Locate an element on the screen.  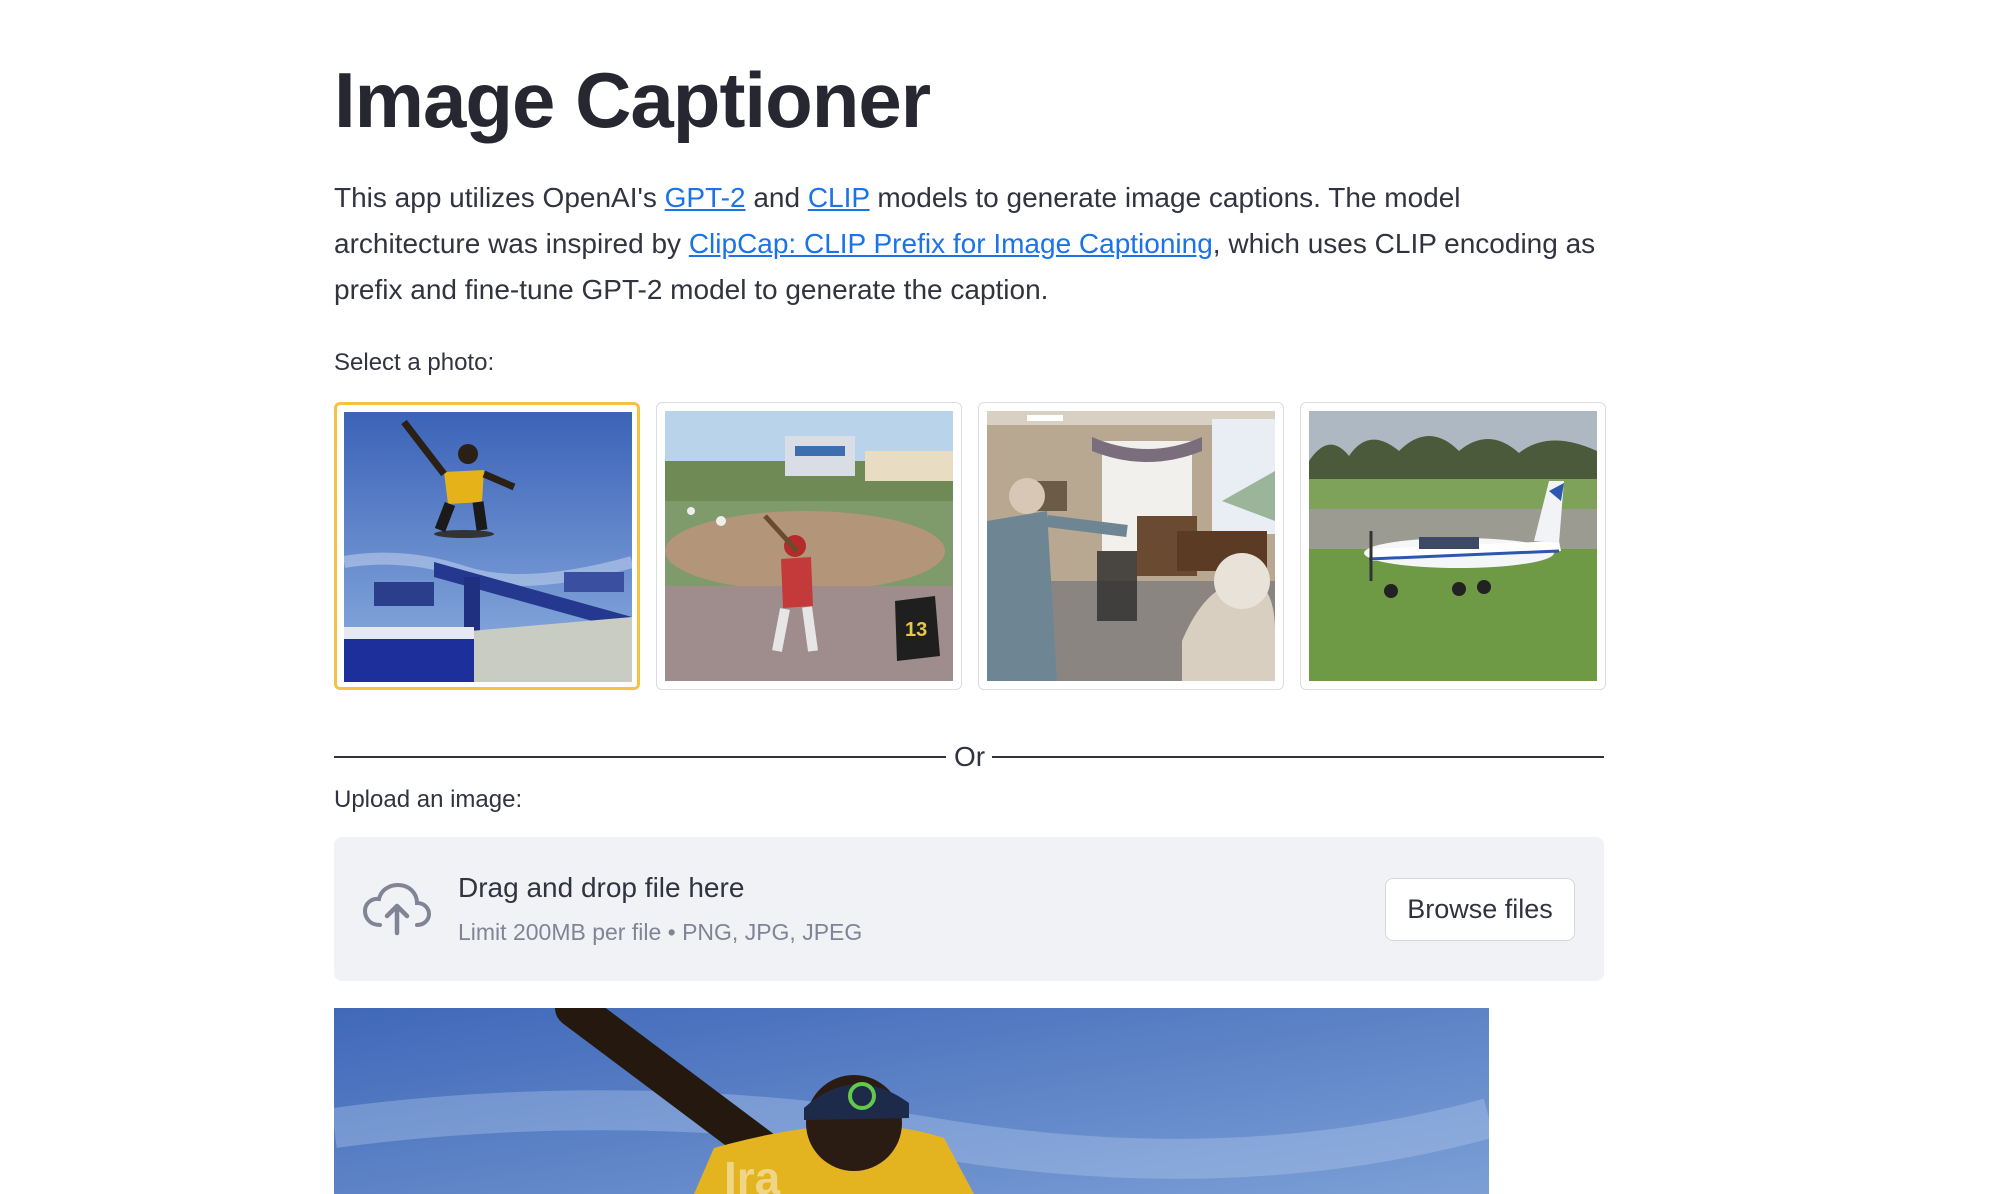
baseball-photo: 13 is located at coordinates (809, 546).